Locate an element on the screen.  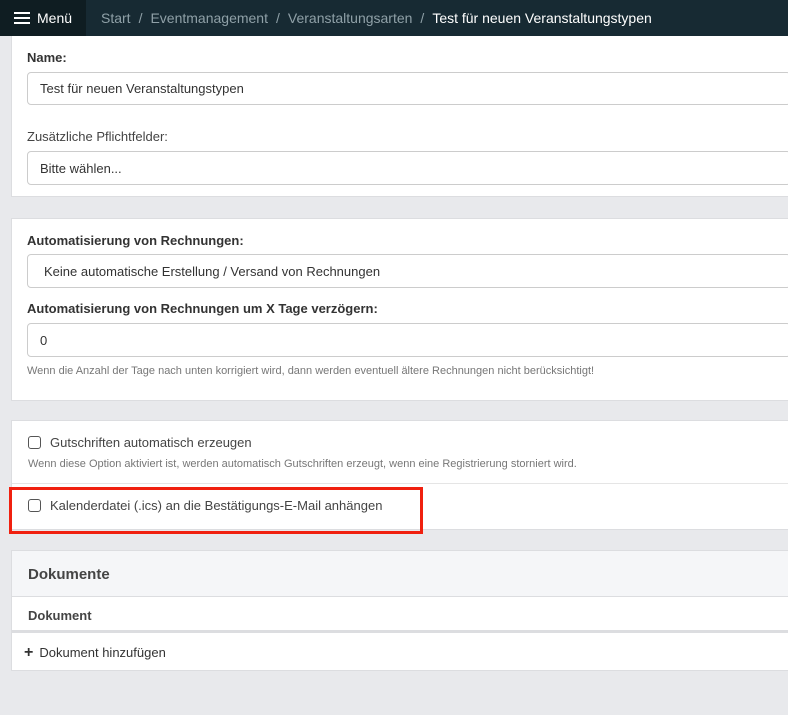
credit-checkbox-row: Gutschriften automatisch erzeugen is located at coordinates (406, 442).